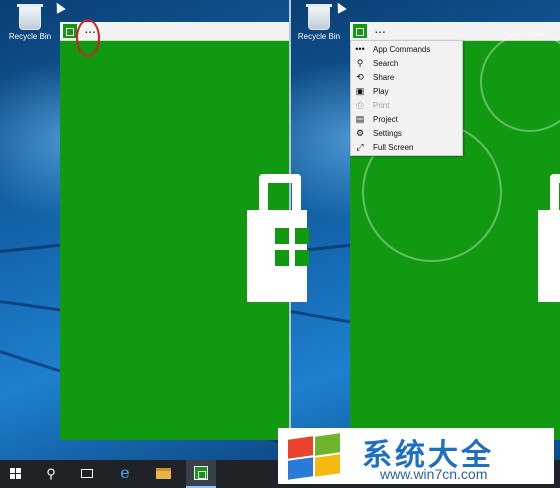  I want to click on file-explorer-button, so click(163, 474).